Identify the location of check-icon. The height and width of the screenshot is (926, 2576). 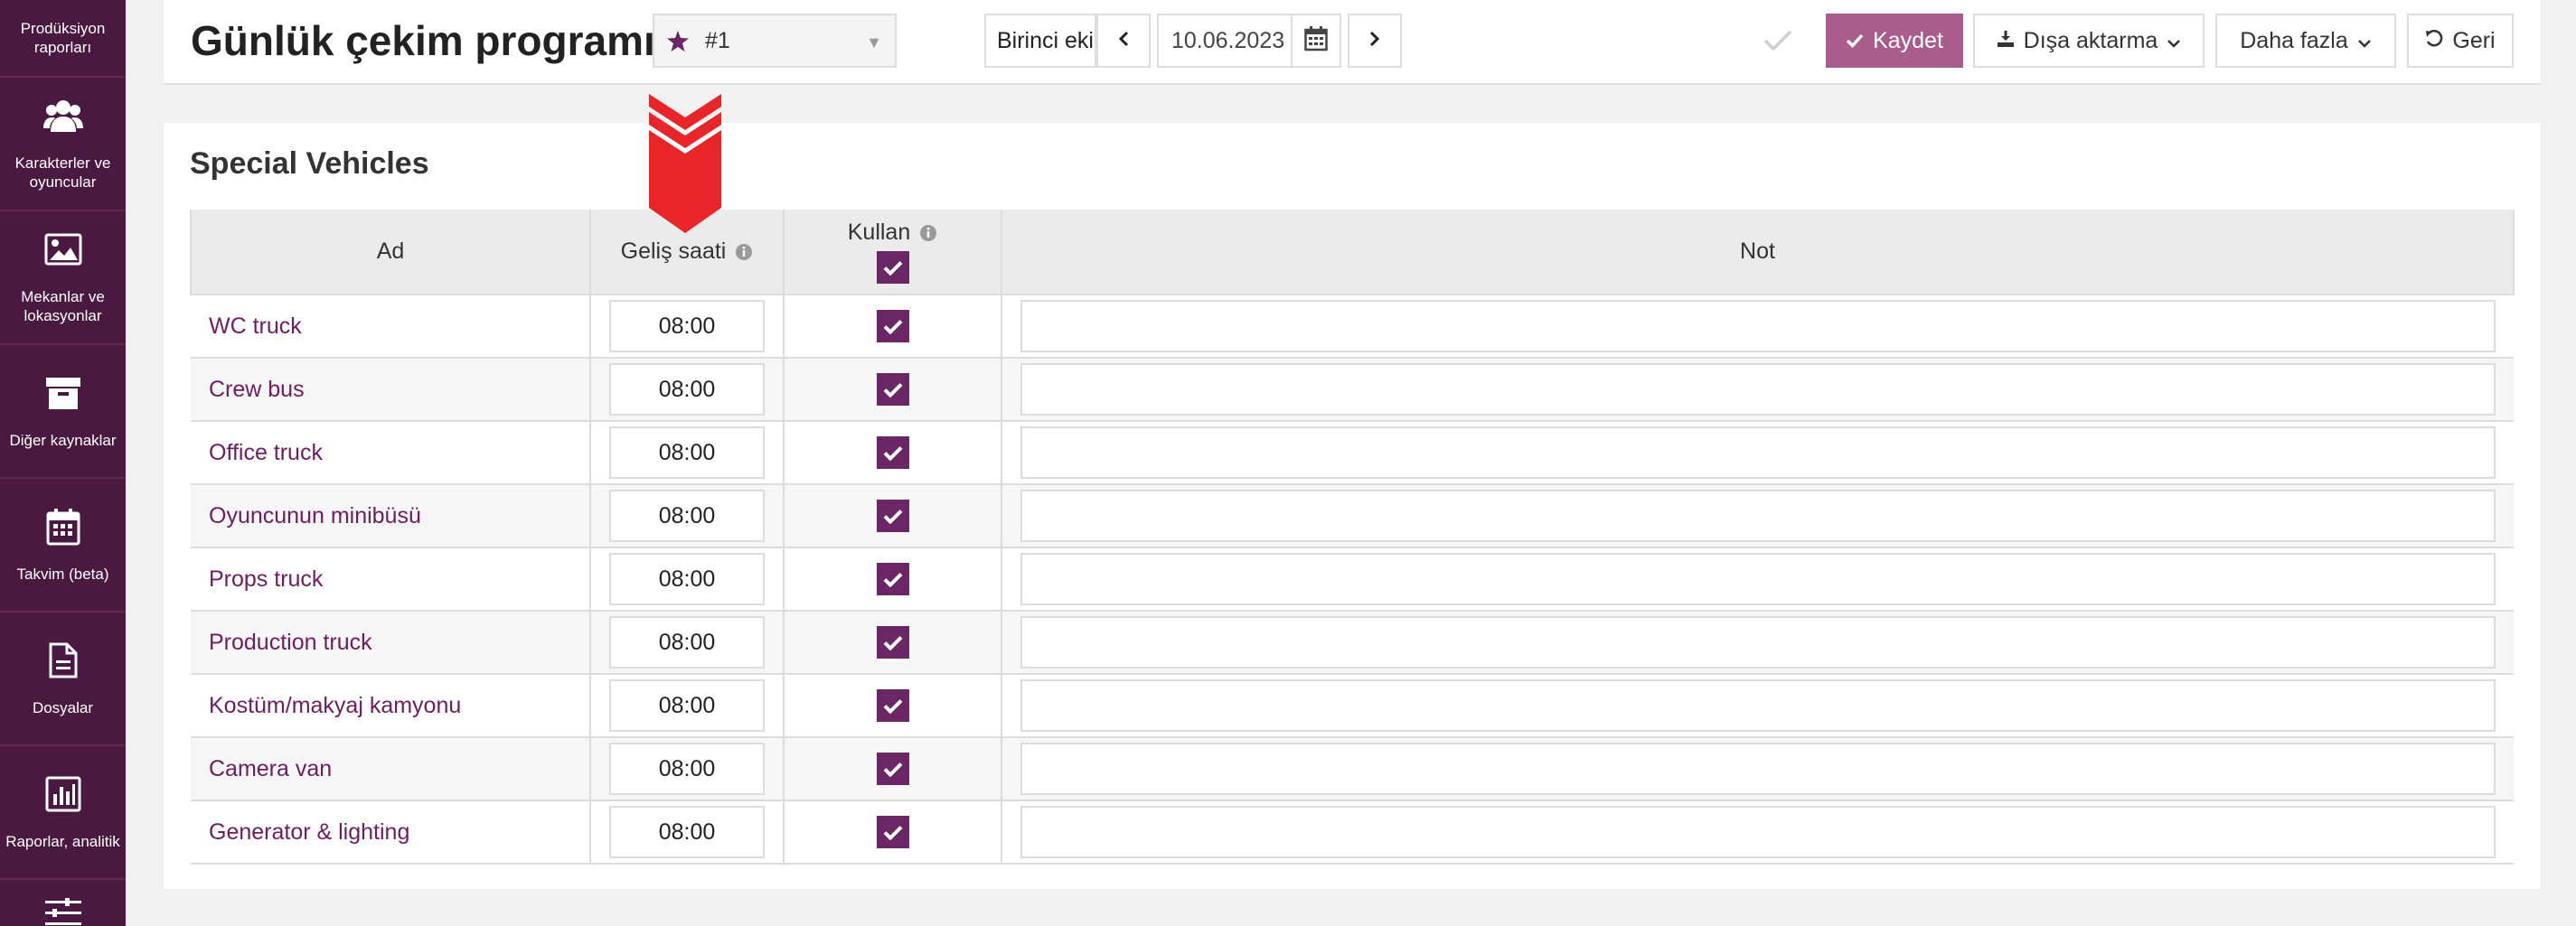
(1855, 41).